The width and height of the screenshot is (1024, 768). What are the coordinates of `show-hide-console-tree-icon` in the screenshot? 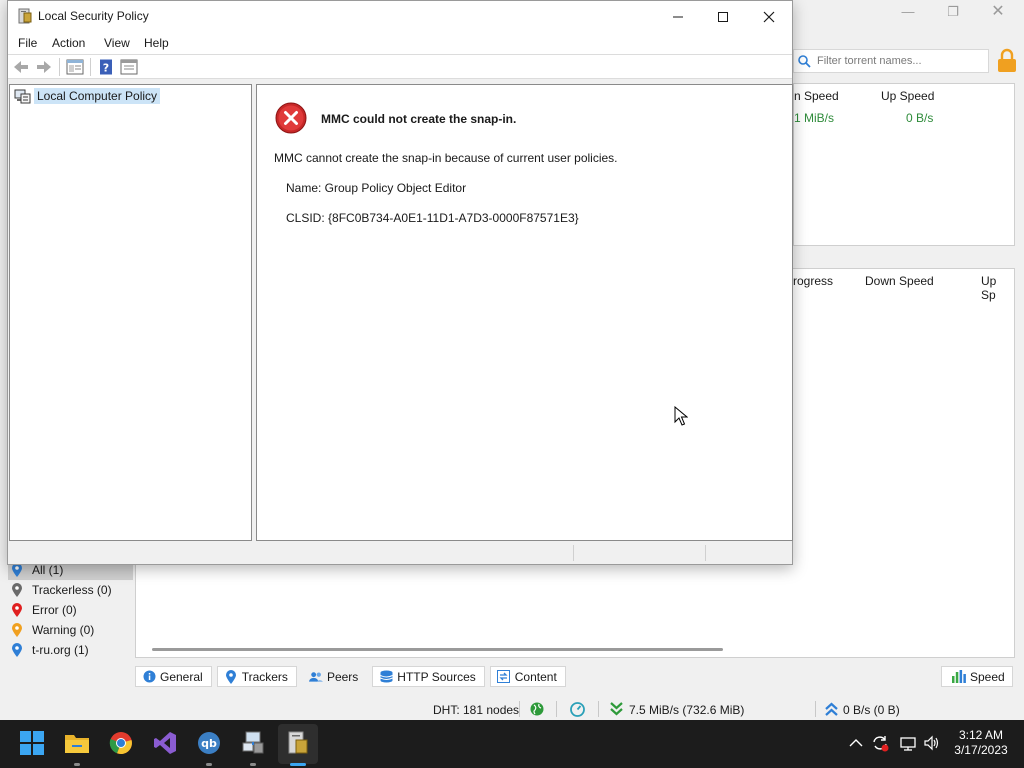 It's located at (75, 67).